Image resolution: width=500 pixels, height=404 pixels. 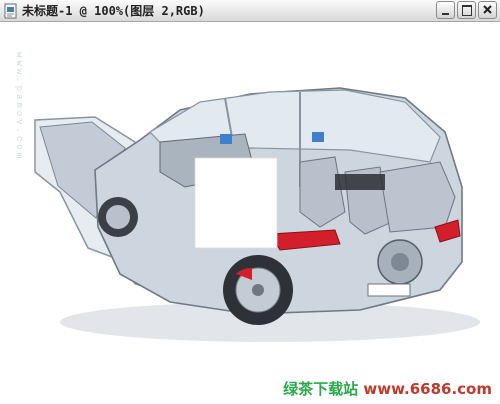 What do you see at coordinates (445, 10) in the screenshot?
I see `minimize-button` at bounding box center [445, 10].